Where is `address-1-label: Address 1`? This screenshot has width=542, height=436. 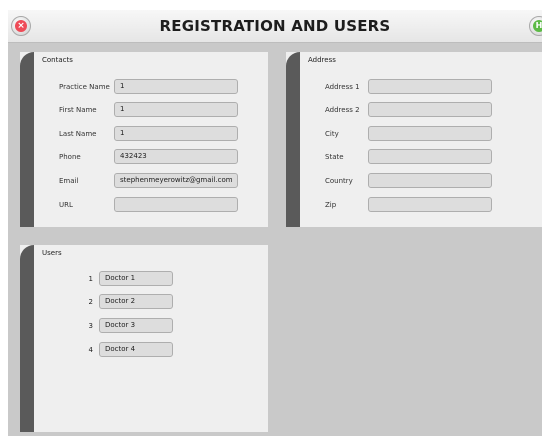 address-1-label: Address 1 is located at coordinates (342, 87).